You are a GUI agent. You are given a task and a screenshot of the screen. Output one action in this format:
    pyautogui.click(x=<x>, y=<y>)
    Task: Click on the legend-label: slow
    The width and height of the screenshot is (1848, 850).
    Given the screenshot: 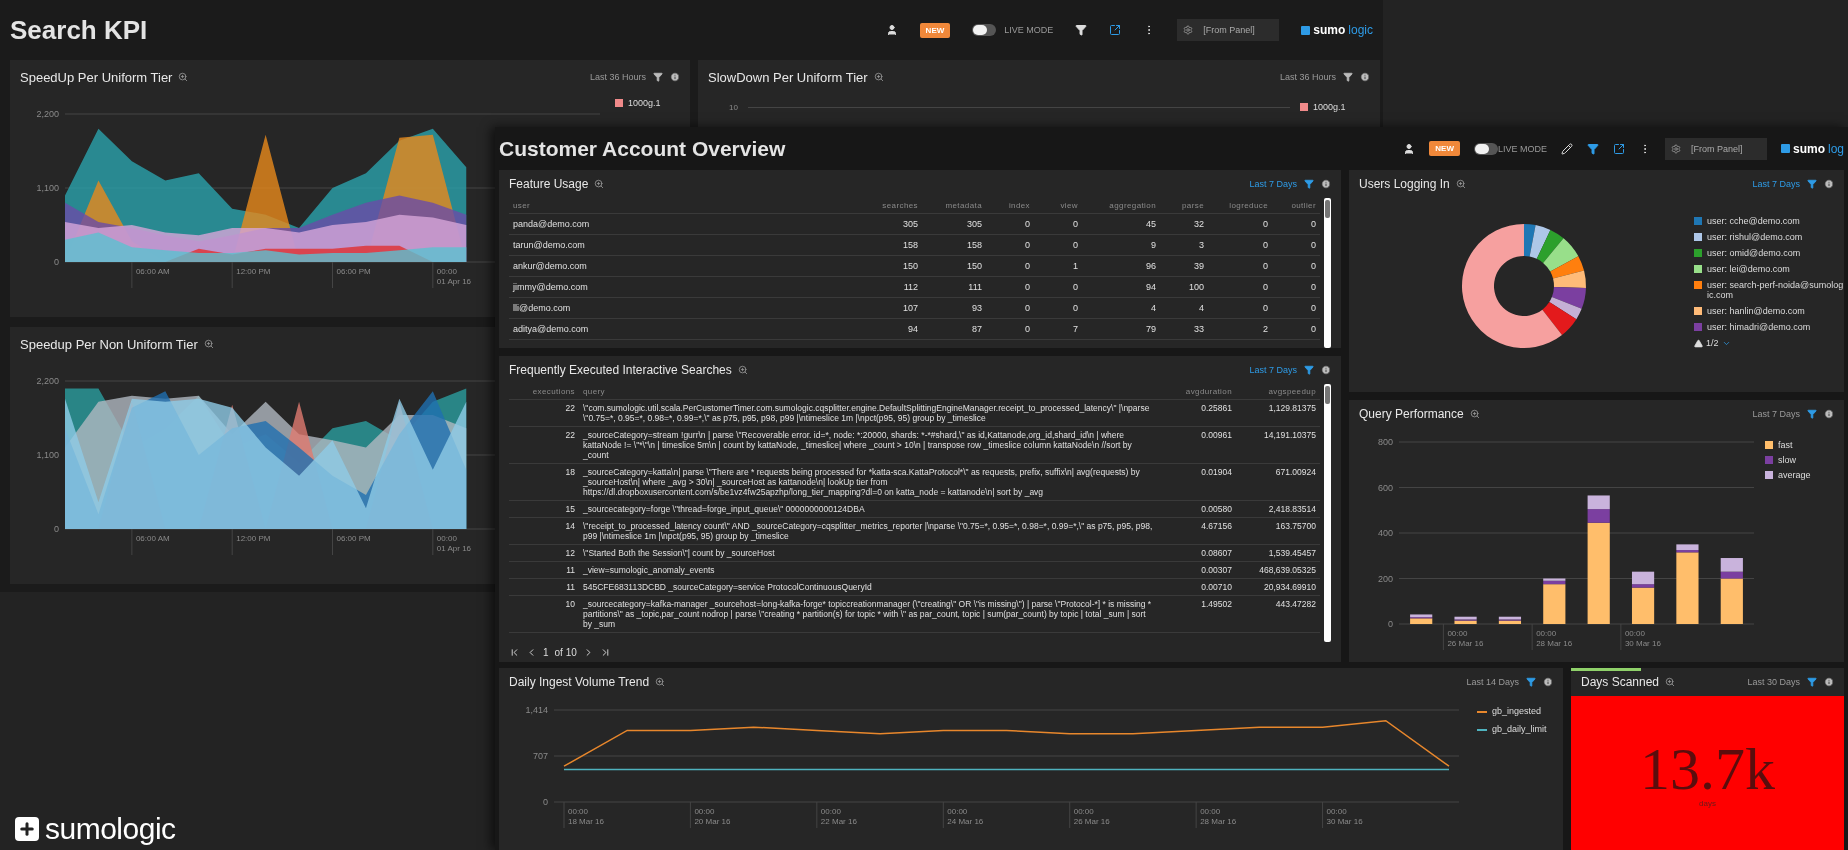 What is the action you would take?
    pyautogui.click(x=1787, y=460)
    